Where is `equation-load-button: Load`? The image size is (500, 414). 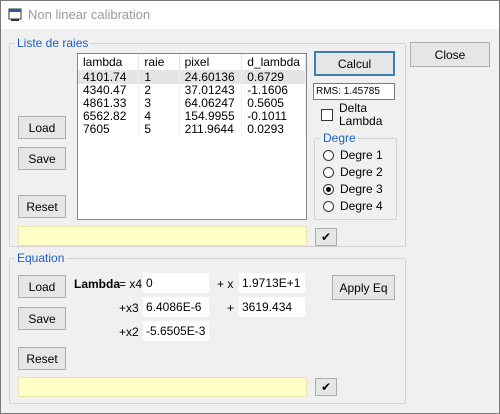 equation-load-button: Load is located at coordinates (42, 286).